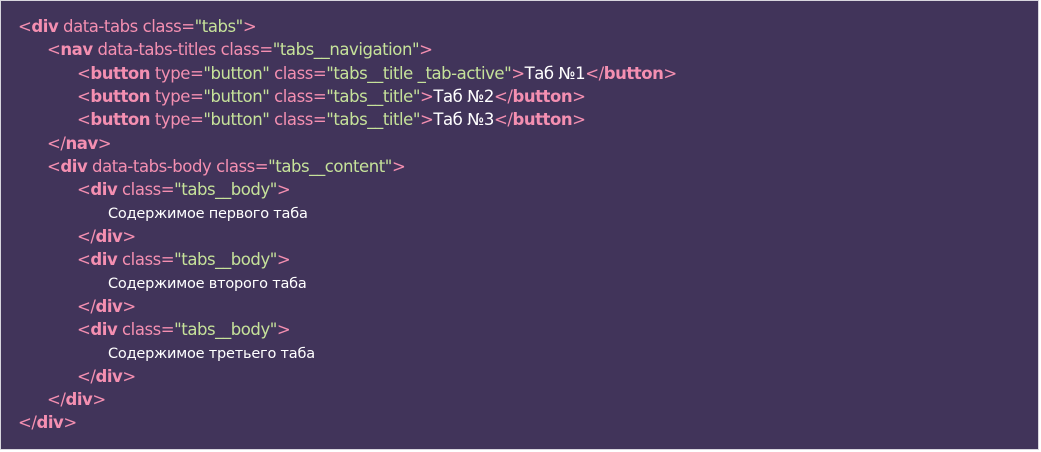 This screenshot has width=1041, height=452. I want to click on code-token-str: "tabs", so click(219, 26).